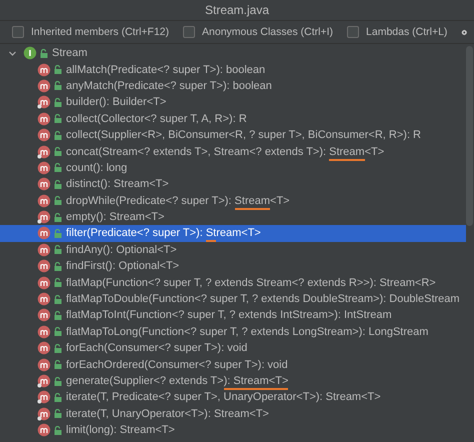 The height and width of the screenshot is (442, 474). Describe the element at coordinates (91, 32) in the screenshot. I see `filter-checkbox: Inherited members (Ctrl+F12)` at that location.